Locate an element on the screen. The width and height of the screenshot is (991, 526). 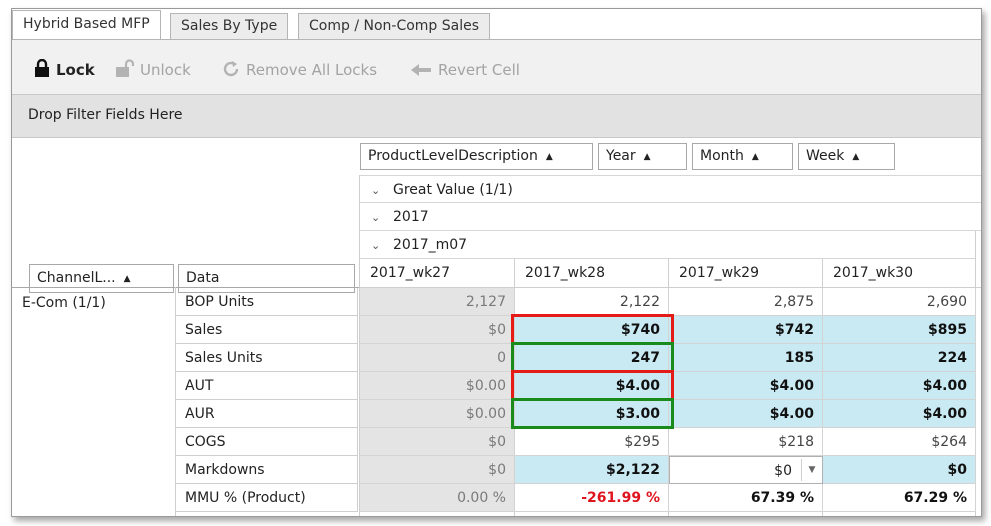
field-year: Year ▲ is located at coordinates (642, 156).